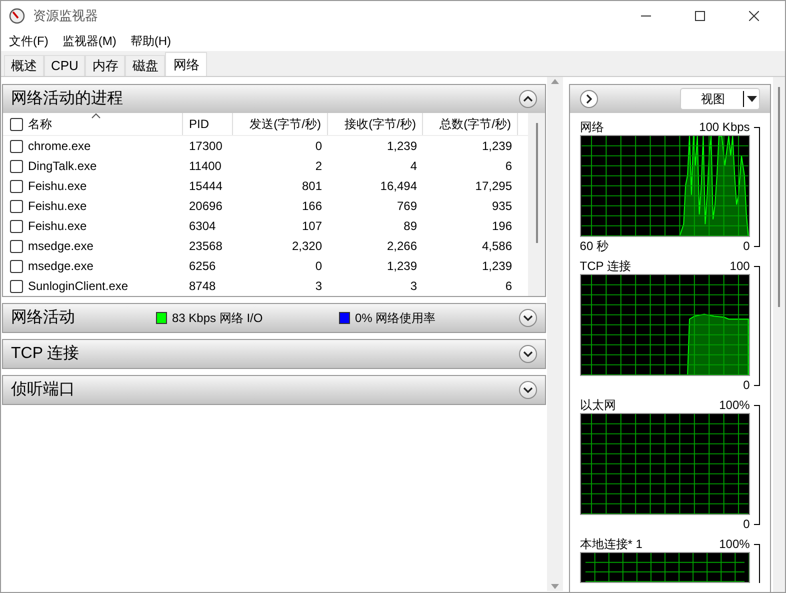  What do you see at coordinates (40, 124) in the screenshot?
I see `column-header: 名称` at bounding box center [40, 124].